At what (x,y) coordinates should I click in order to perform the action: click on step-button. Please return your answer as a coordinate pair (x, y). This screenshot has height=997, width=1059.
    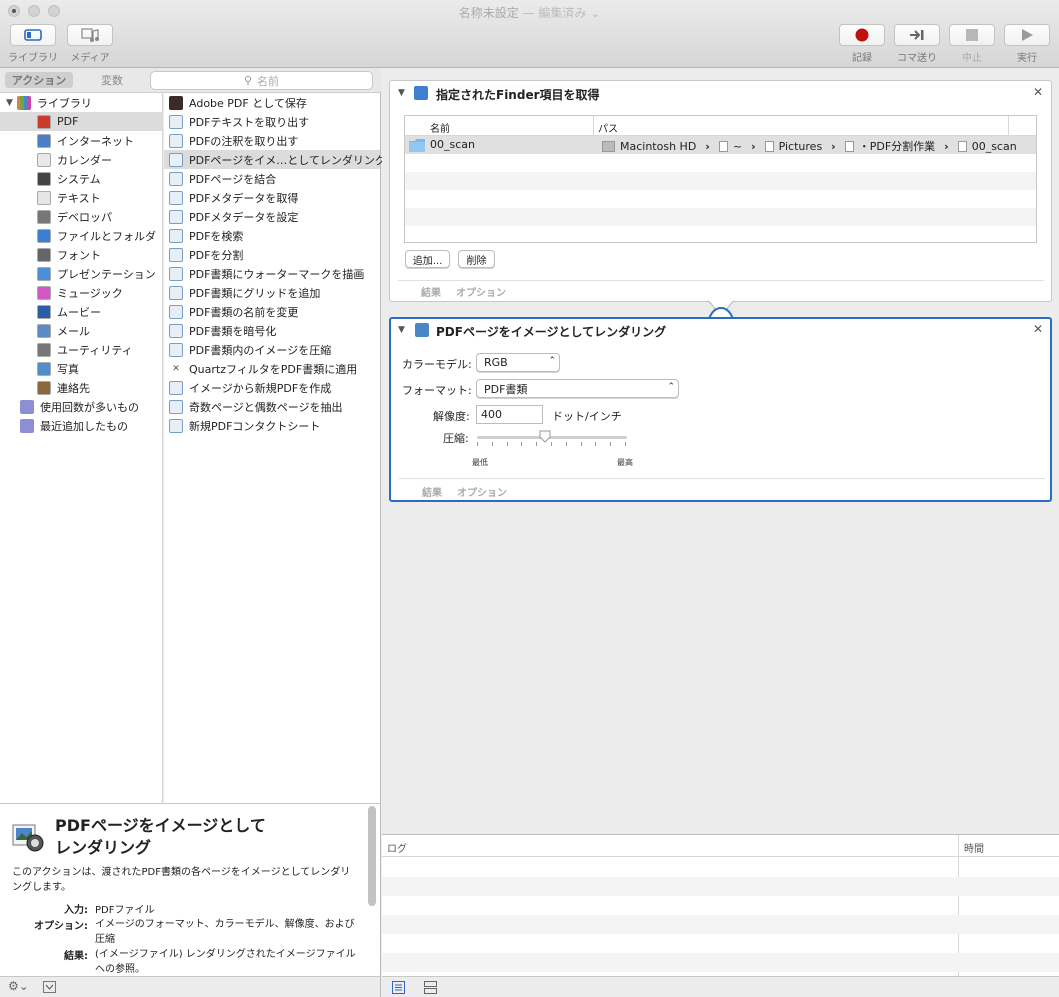
    Looking at the image, I should click on (917, 35).